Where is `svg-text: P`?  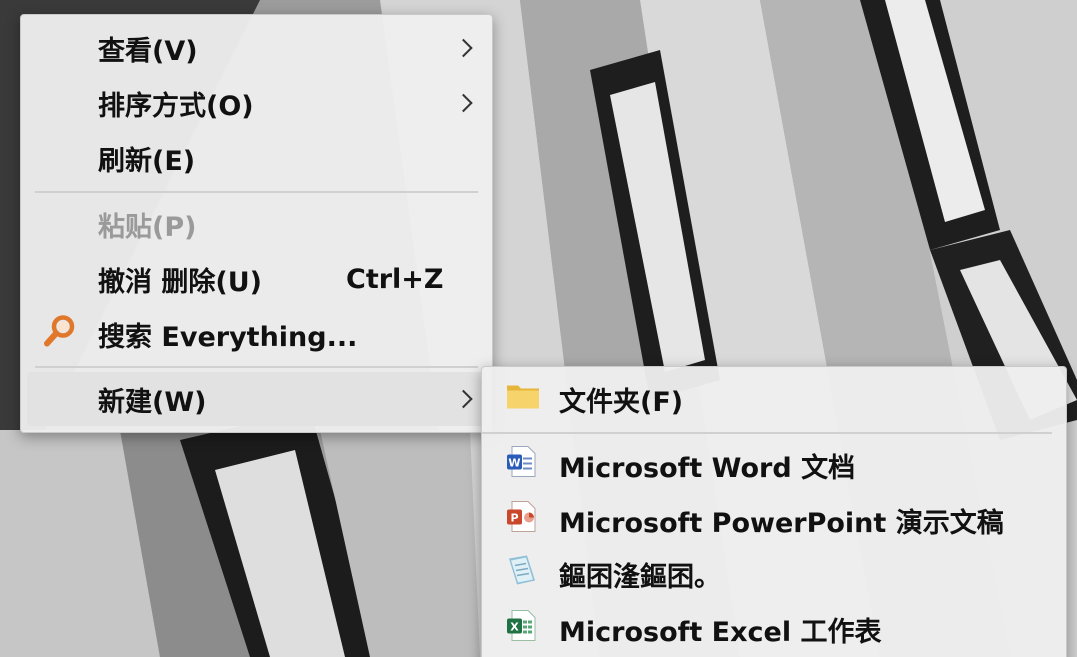
svg-text: P is located at coordinates (514, 518).